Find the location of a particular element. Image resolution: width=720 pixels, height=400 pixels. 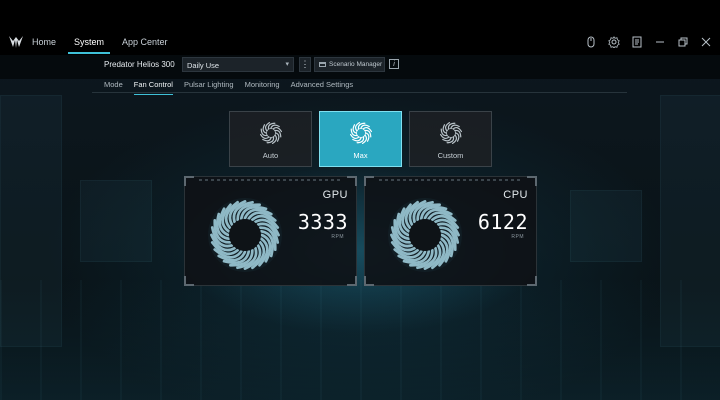

minimize-icon is located at coordinates (660, 42).